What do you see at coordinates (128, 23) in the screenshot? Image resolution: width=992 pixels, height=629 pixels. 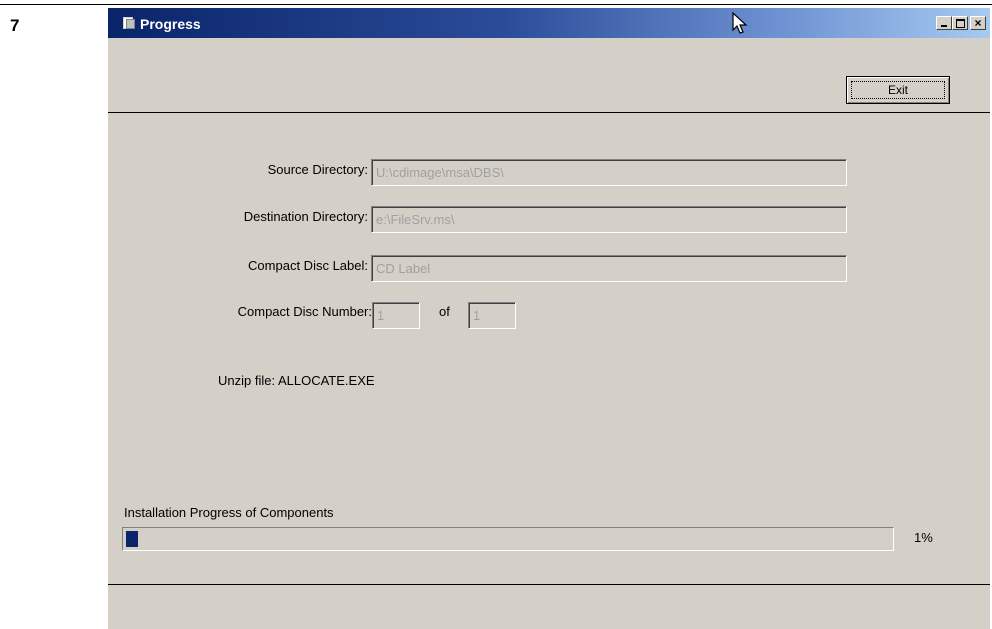 I see `app-window-icon` at bounding box center [128, 23].